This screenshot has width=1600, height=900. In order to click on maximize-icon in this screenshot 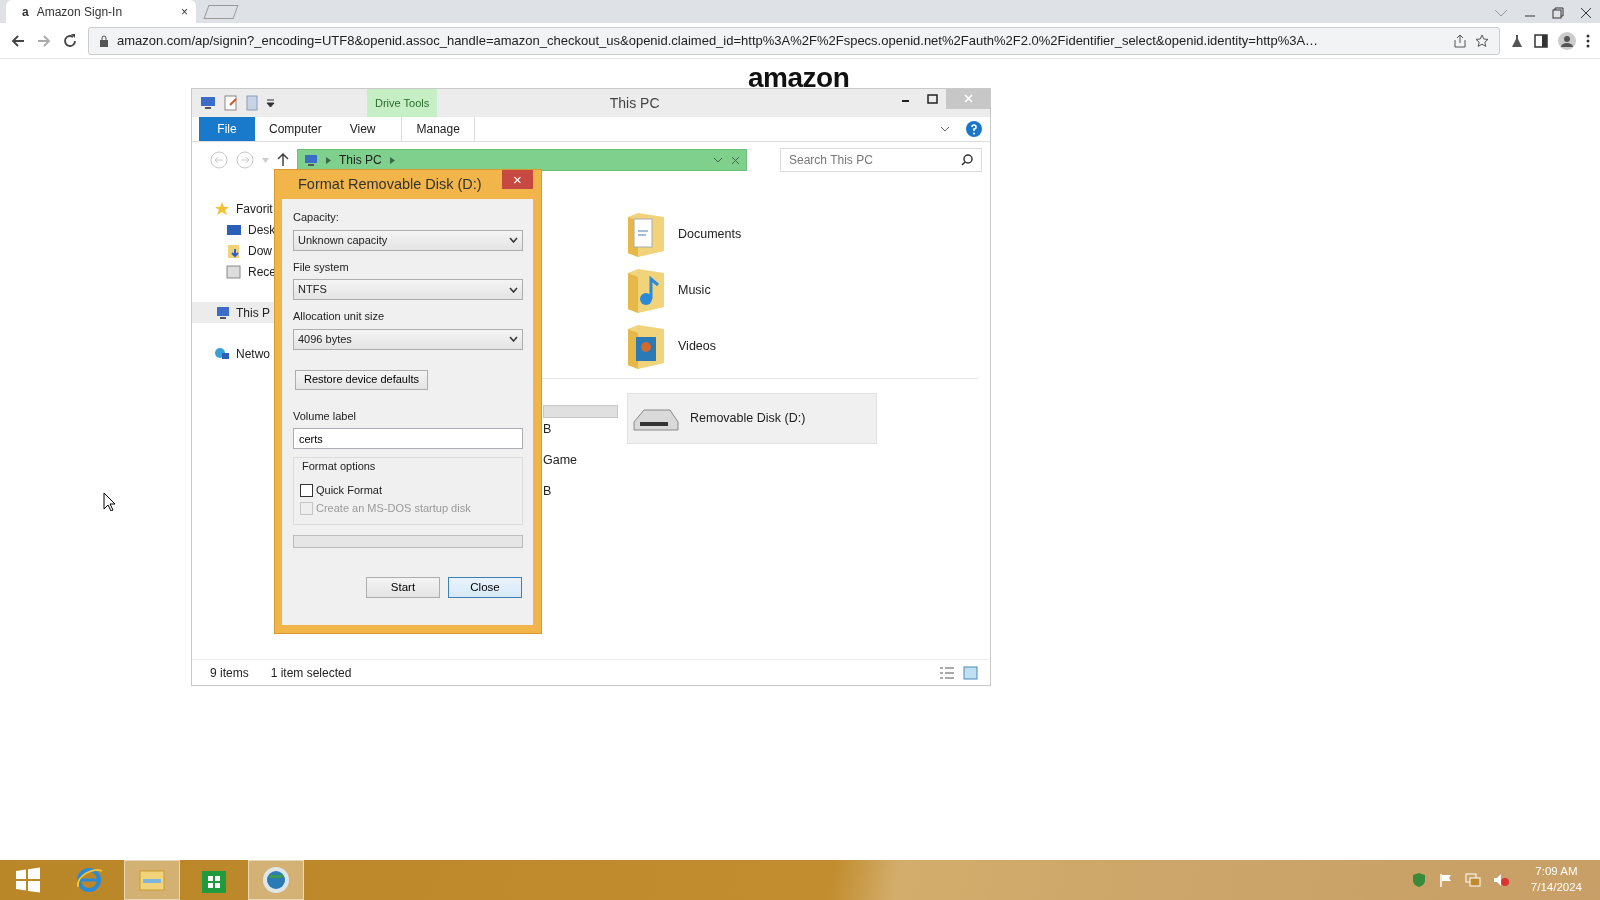, I will do `click(932, 99)`.